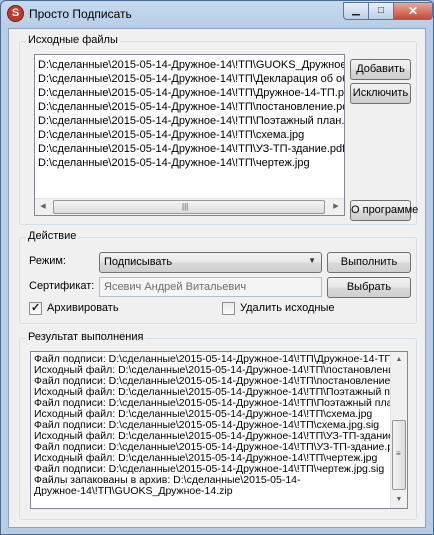  Describe the element at coordinates (312, 260) in the screenshot. I see `chevron-down-icon: ▼` at that location.